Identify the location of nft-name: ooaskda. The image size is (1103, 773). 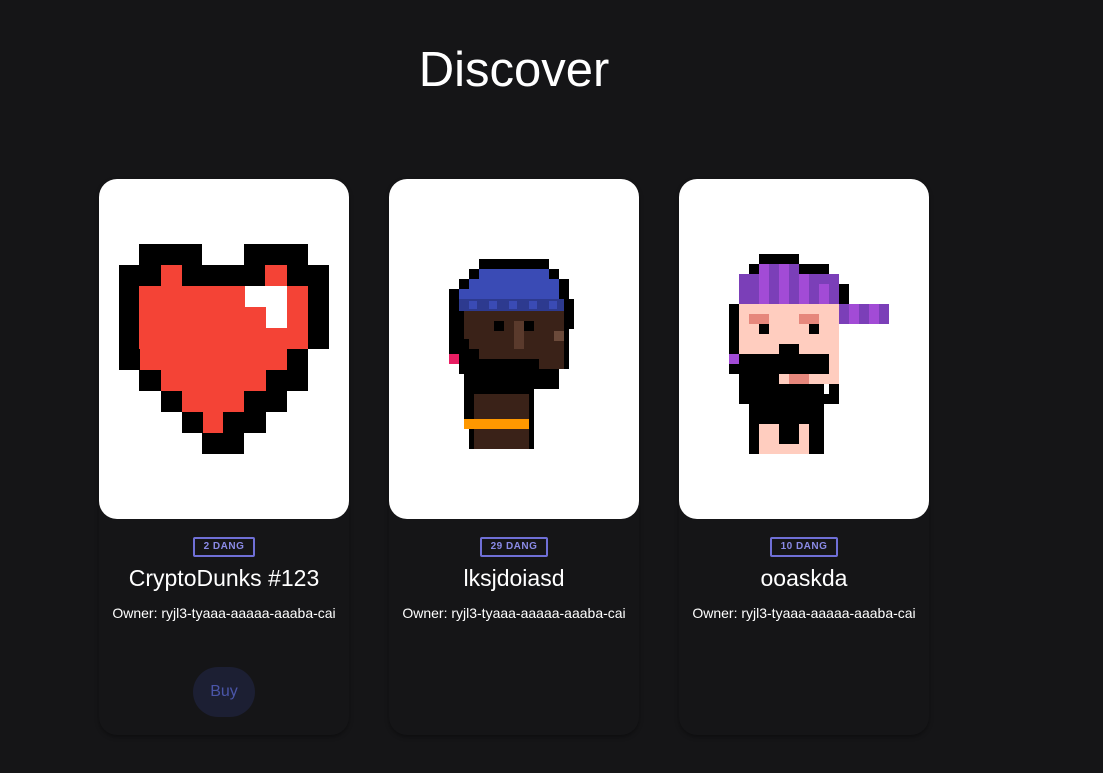
(804, 578).